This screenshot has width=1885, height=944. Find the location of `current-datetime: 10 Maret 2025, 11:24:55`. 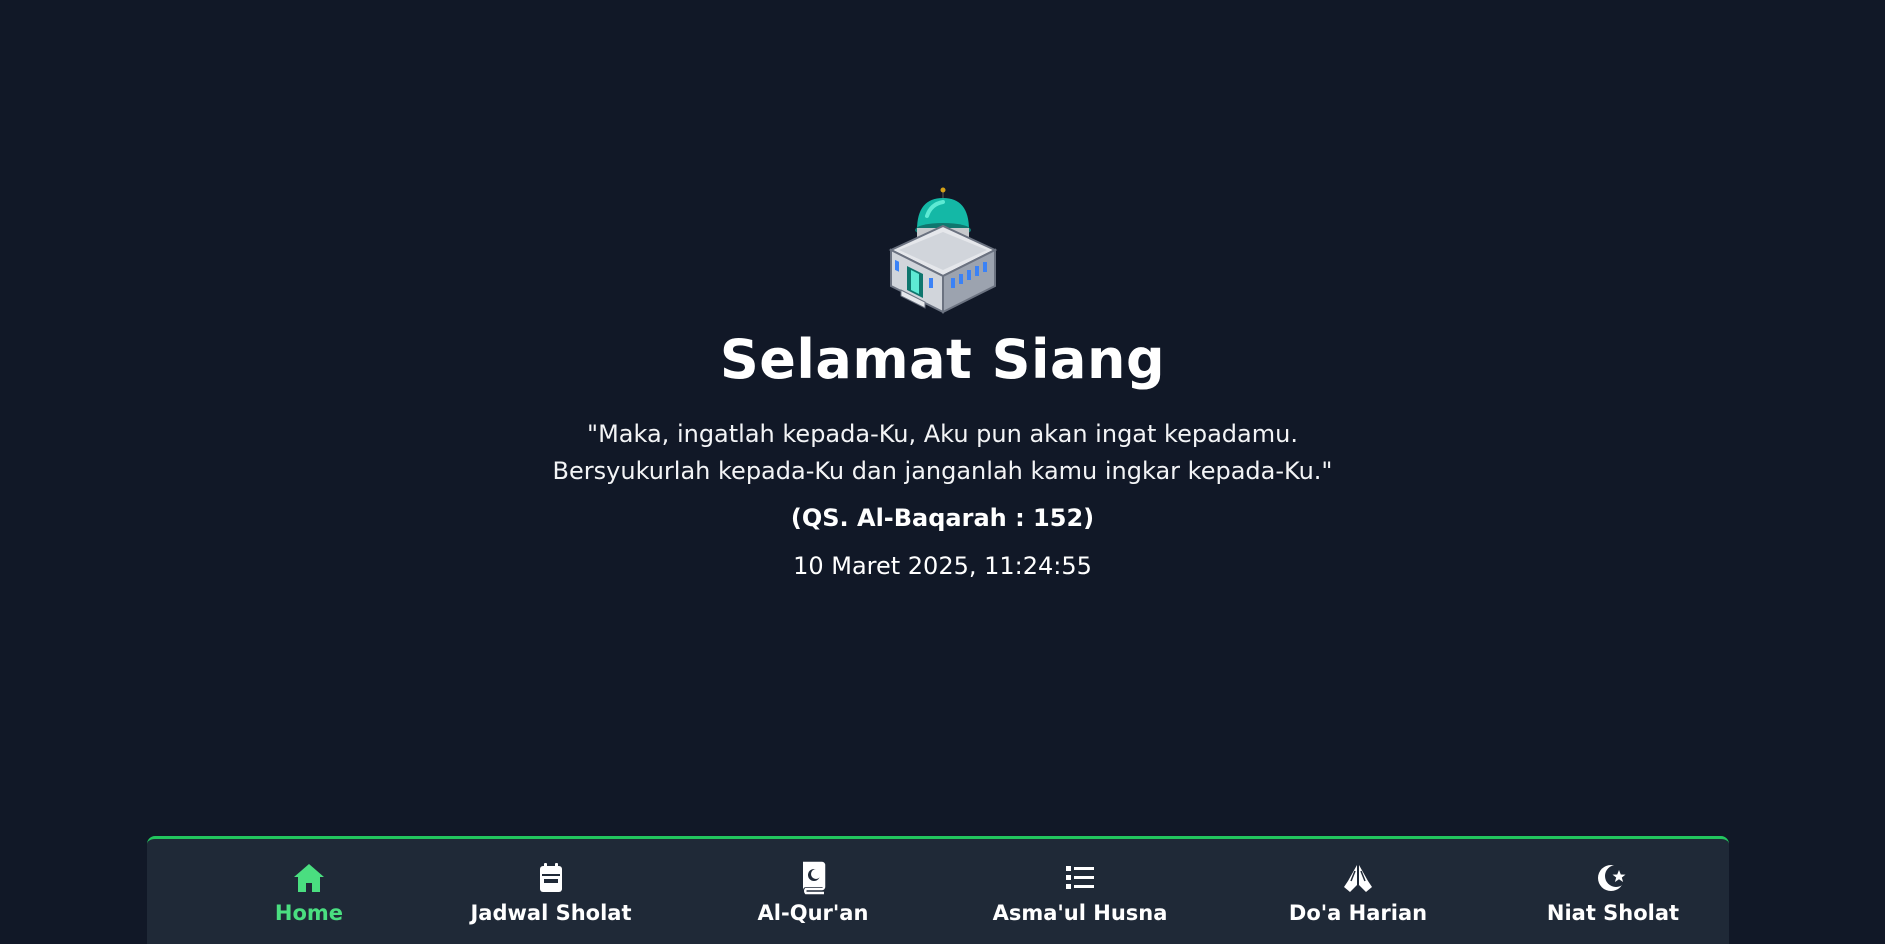

current-datetime: 10 Maret 2025, 11:24:55 is located at coordinates (942, 566).